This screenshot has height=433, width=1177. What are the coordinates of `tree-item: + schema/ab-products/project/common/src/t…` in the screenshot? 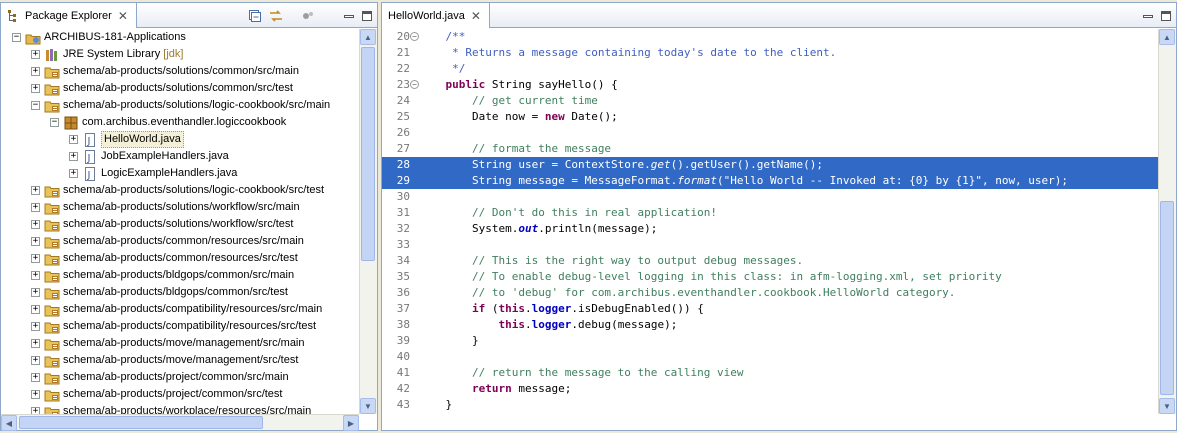 It's located at (180, 394).